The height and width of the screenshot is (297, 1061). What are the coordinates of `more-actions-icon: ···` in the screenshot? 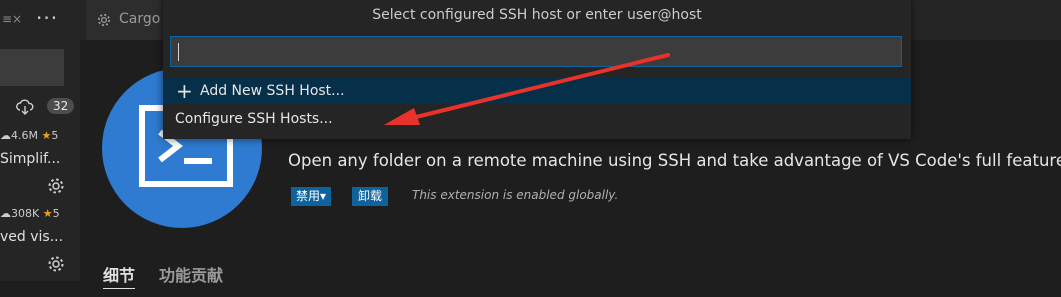 It's located at (47, 18).